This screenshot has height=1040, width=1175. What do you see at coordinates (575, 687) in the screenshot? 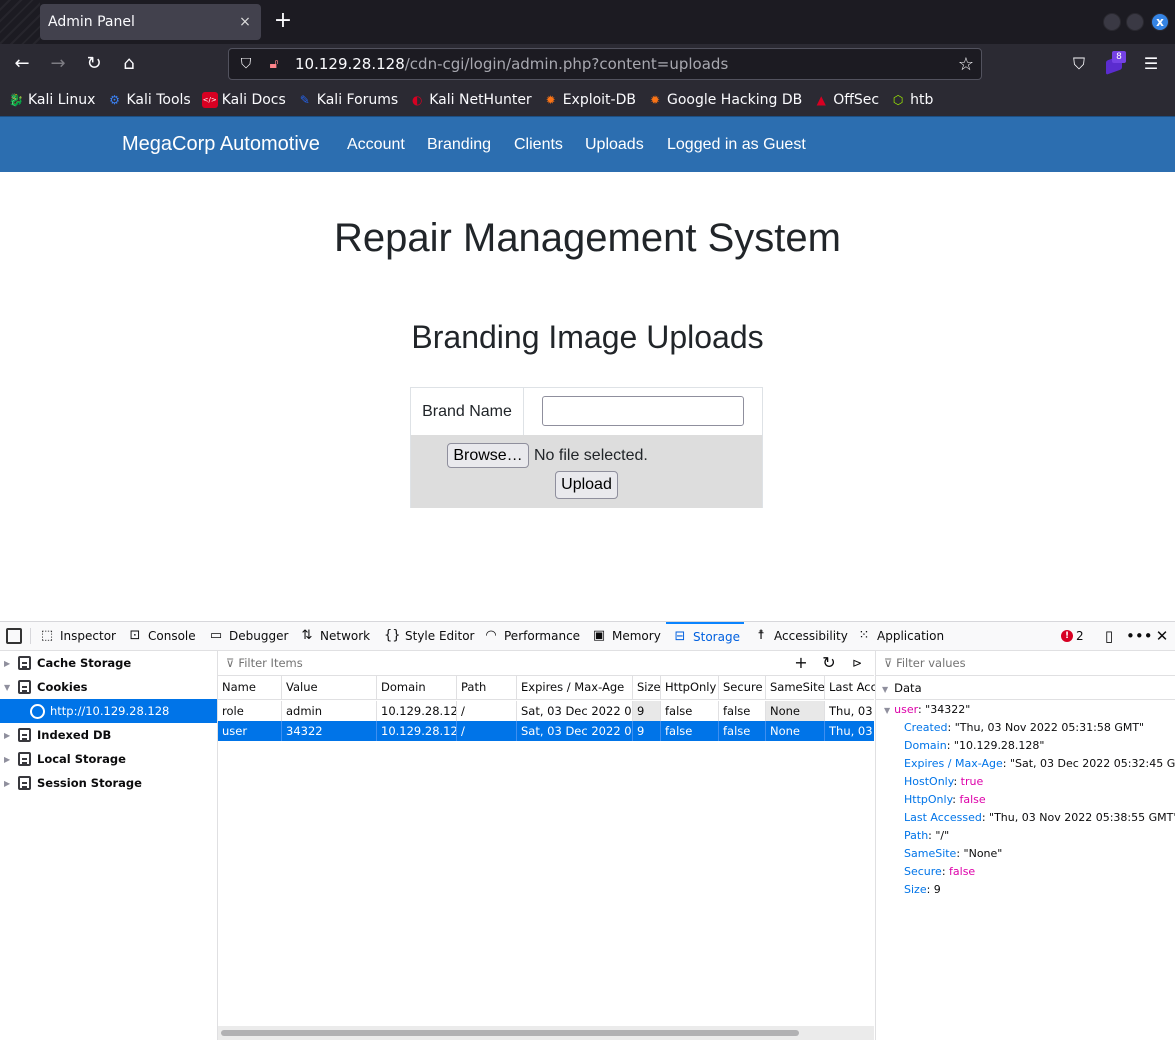
I see `column-header-expires-max-age: Expires / Max-Age` at bounding box center [575, 687].